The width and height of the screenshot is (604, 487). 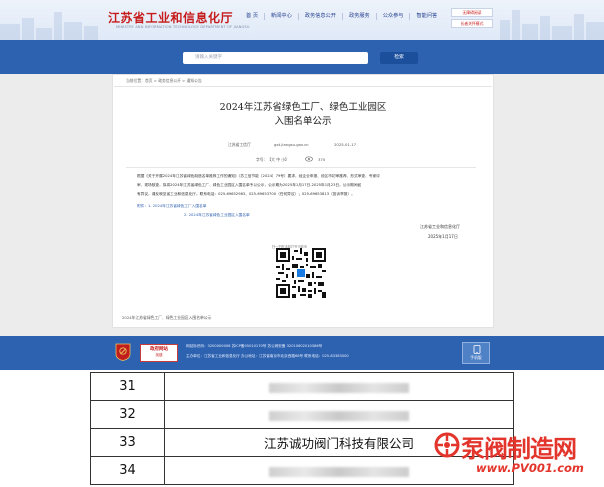 What do you see at coordinates (291, 144) in the screenshot?
I see `meta-url: gxt.jiangsu.gov.cn` at bounding box center [291, 144].